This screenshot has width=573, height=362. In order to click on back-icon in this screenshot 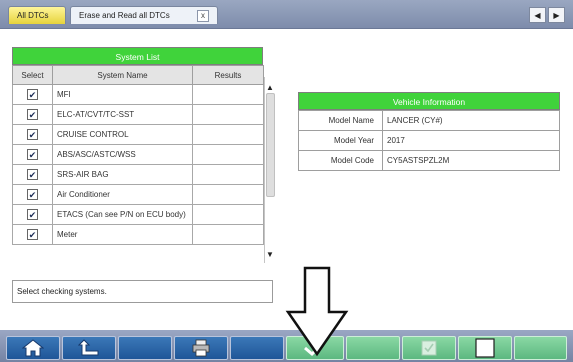, I will do `click(88, 347)`.